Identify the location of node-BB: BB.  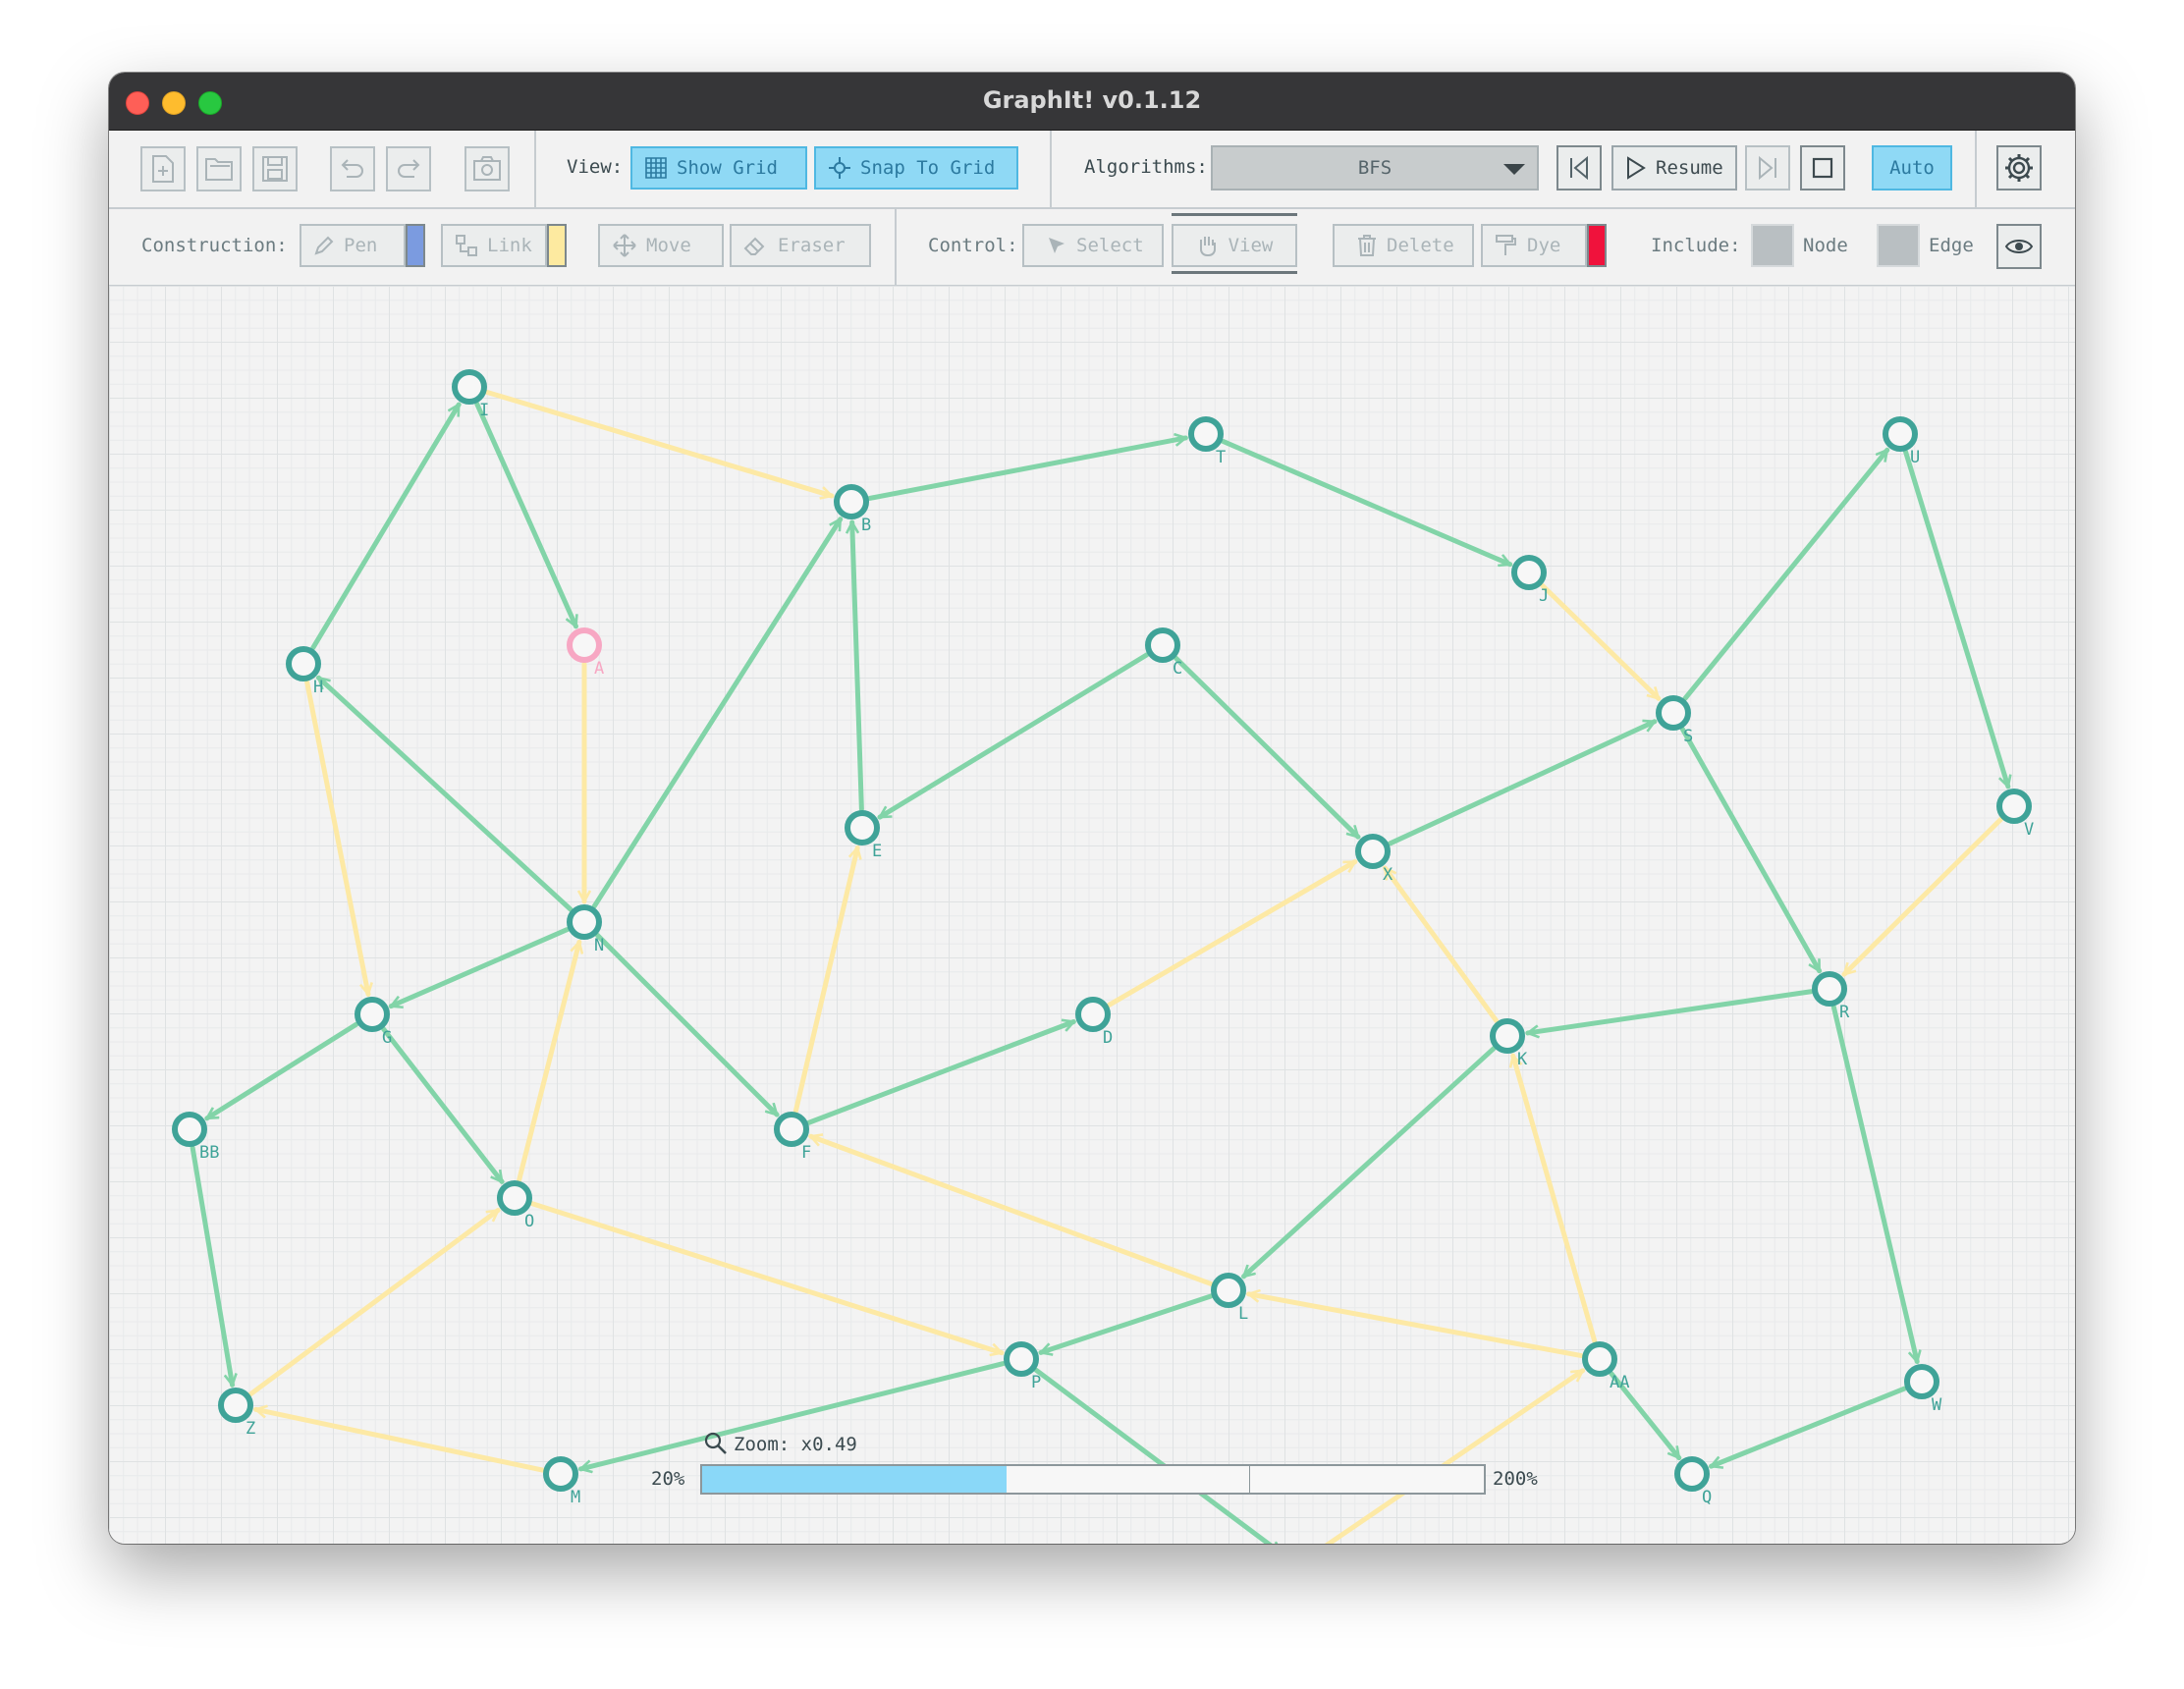
(195, 1137).